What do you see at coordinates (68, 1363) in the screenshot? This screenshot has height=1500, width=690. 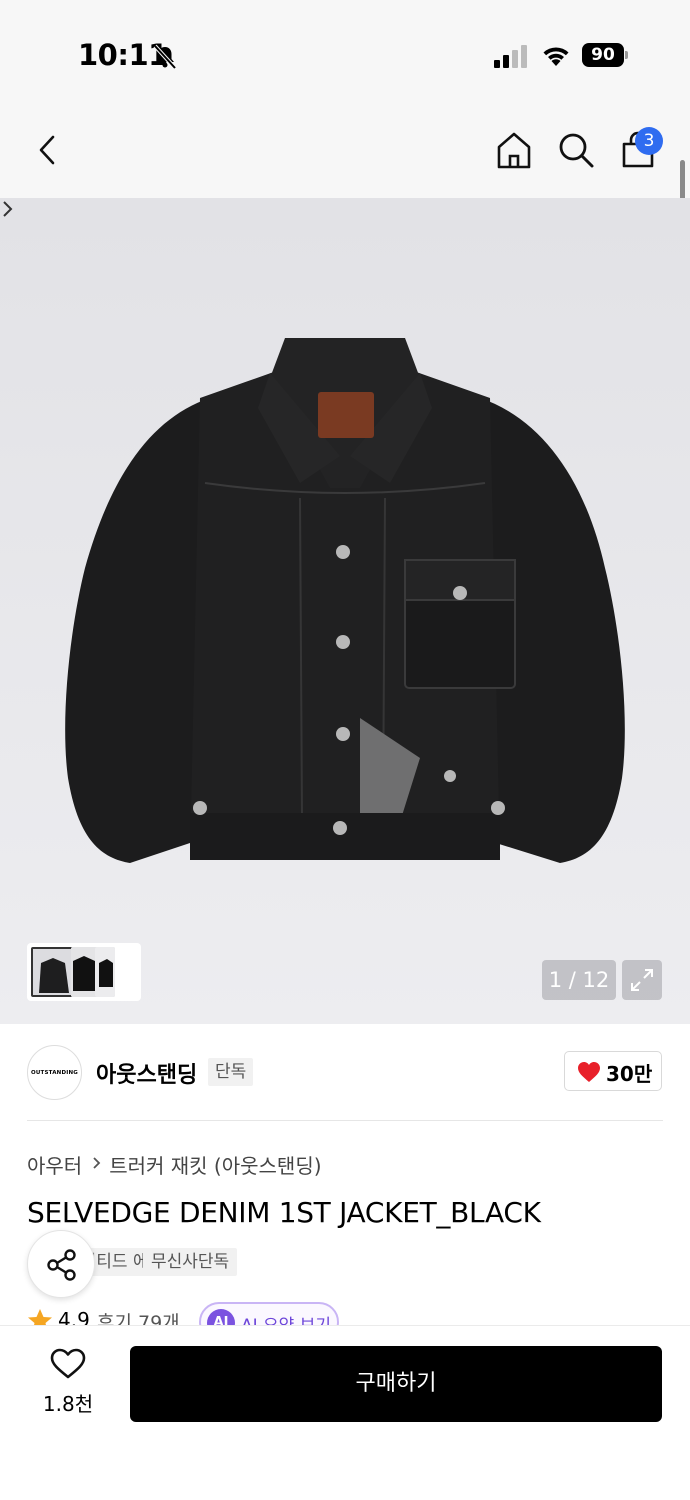 I see `heart-outline-icon` at bounding box center [68, 1363].